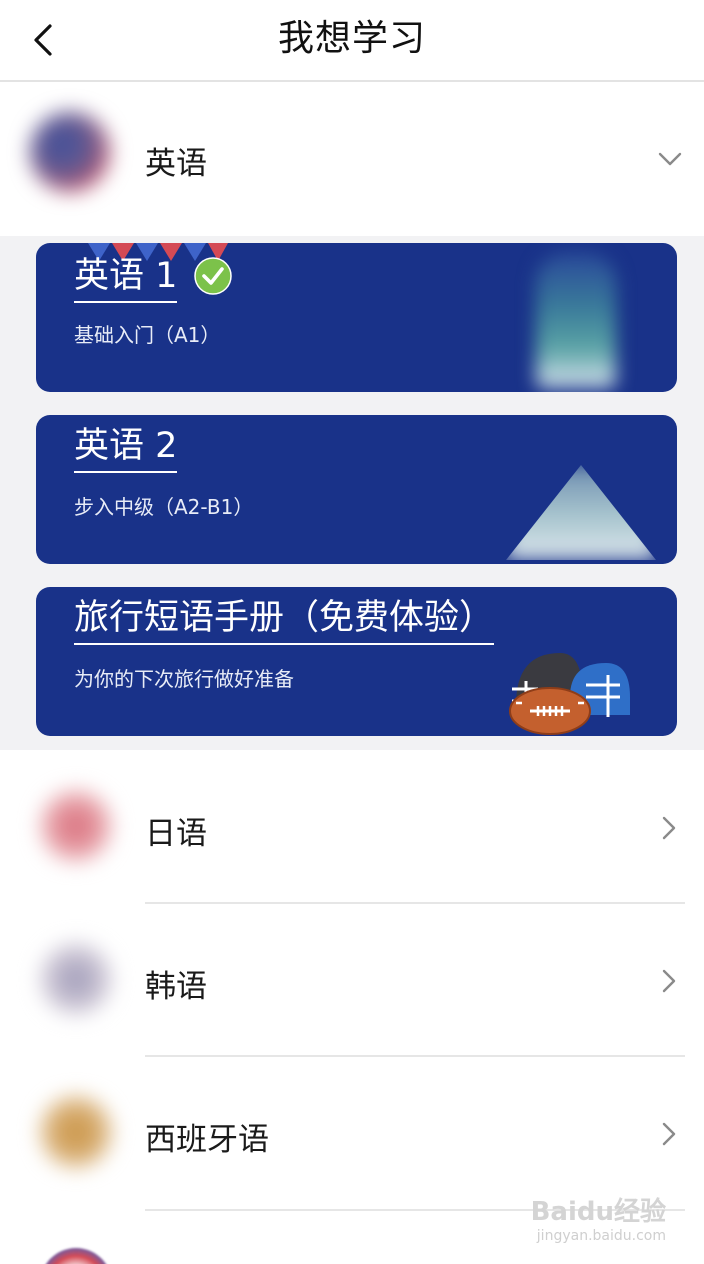 This screenshot has height=1264, width=704. I want to click on top-nav-bar: 我想学习, so click(352, 41).